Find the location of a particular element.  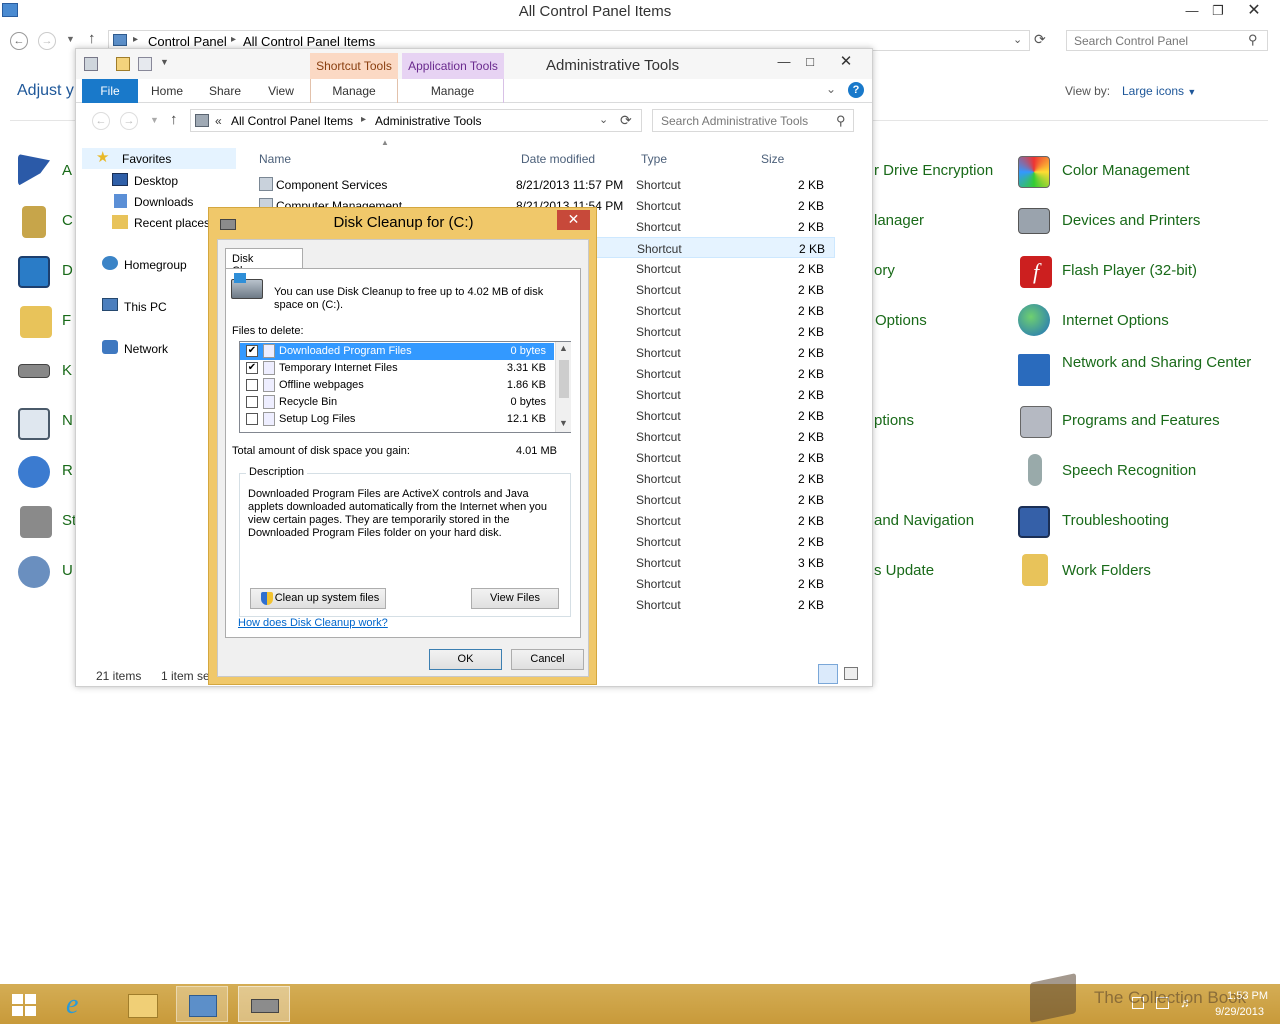

cp-item-partial: C is located at coordinates (67, 220).